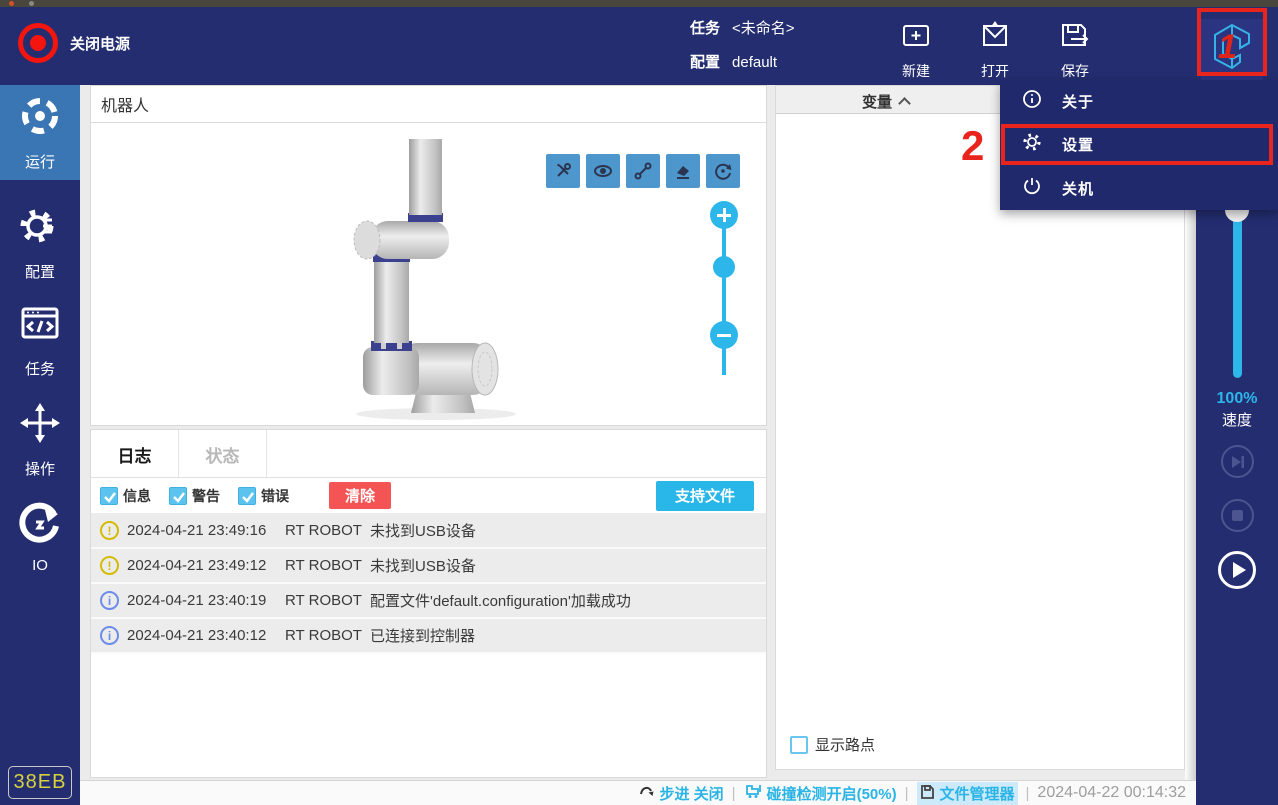 Image resolution: width=1278 pixels, height=805 pixels. I want to click on error-filter-label: 错误, so click(275, 495).